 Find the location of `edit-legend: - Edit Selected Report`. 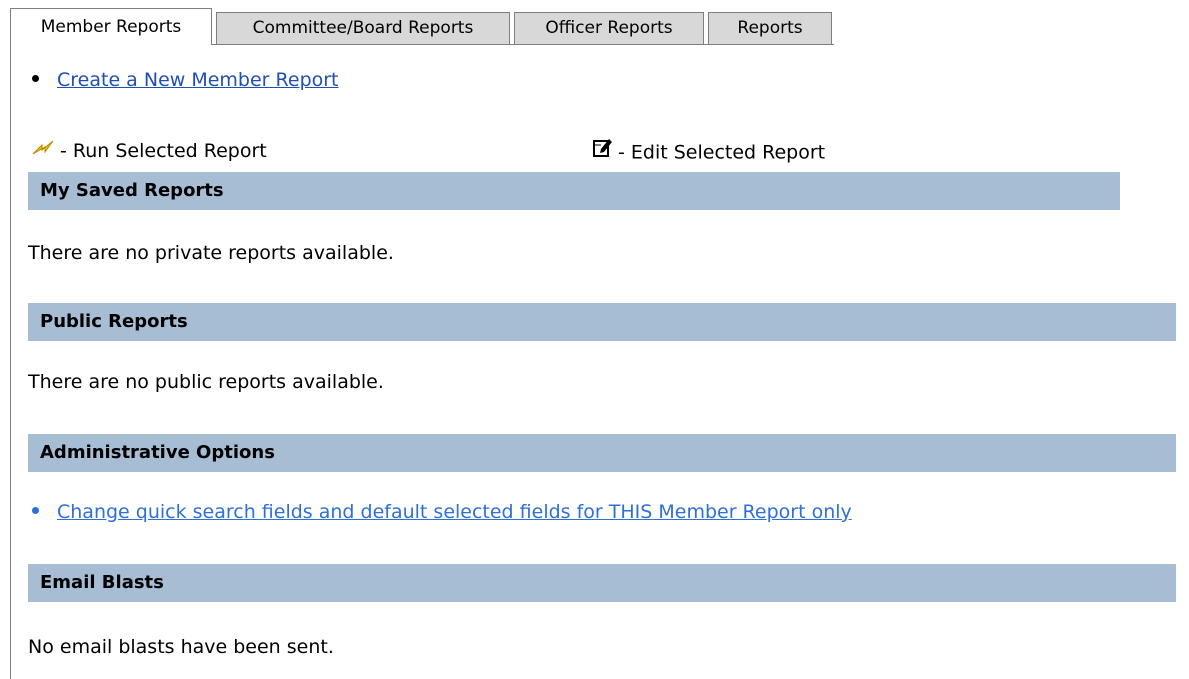

edit-legend: - Edit Selected Report is located at coordinates (708, 153).